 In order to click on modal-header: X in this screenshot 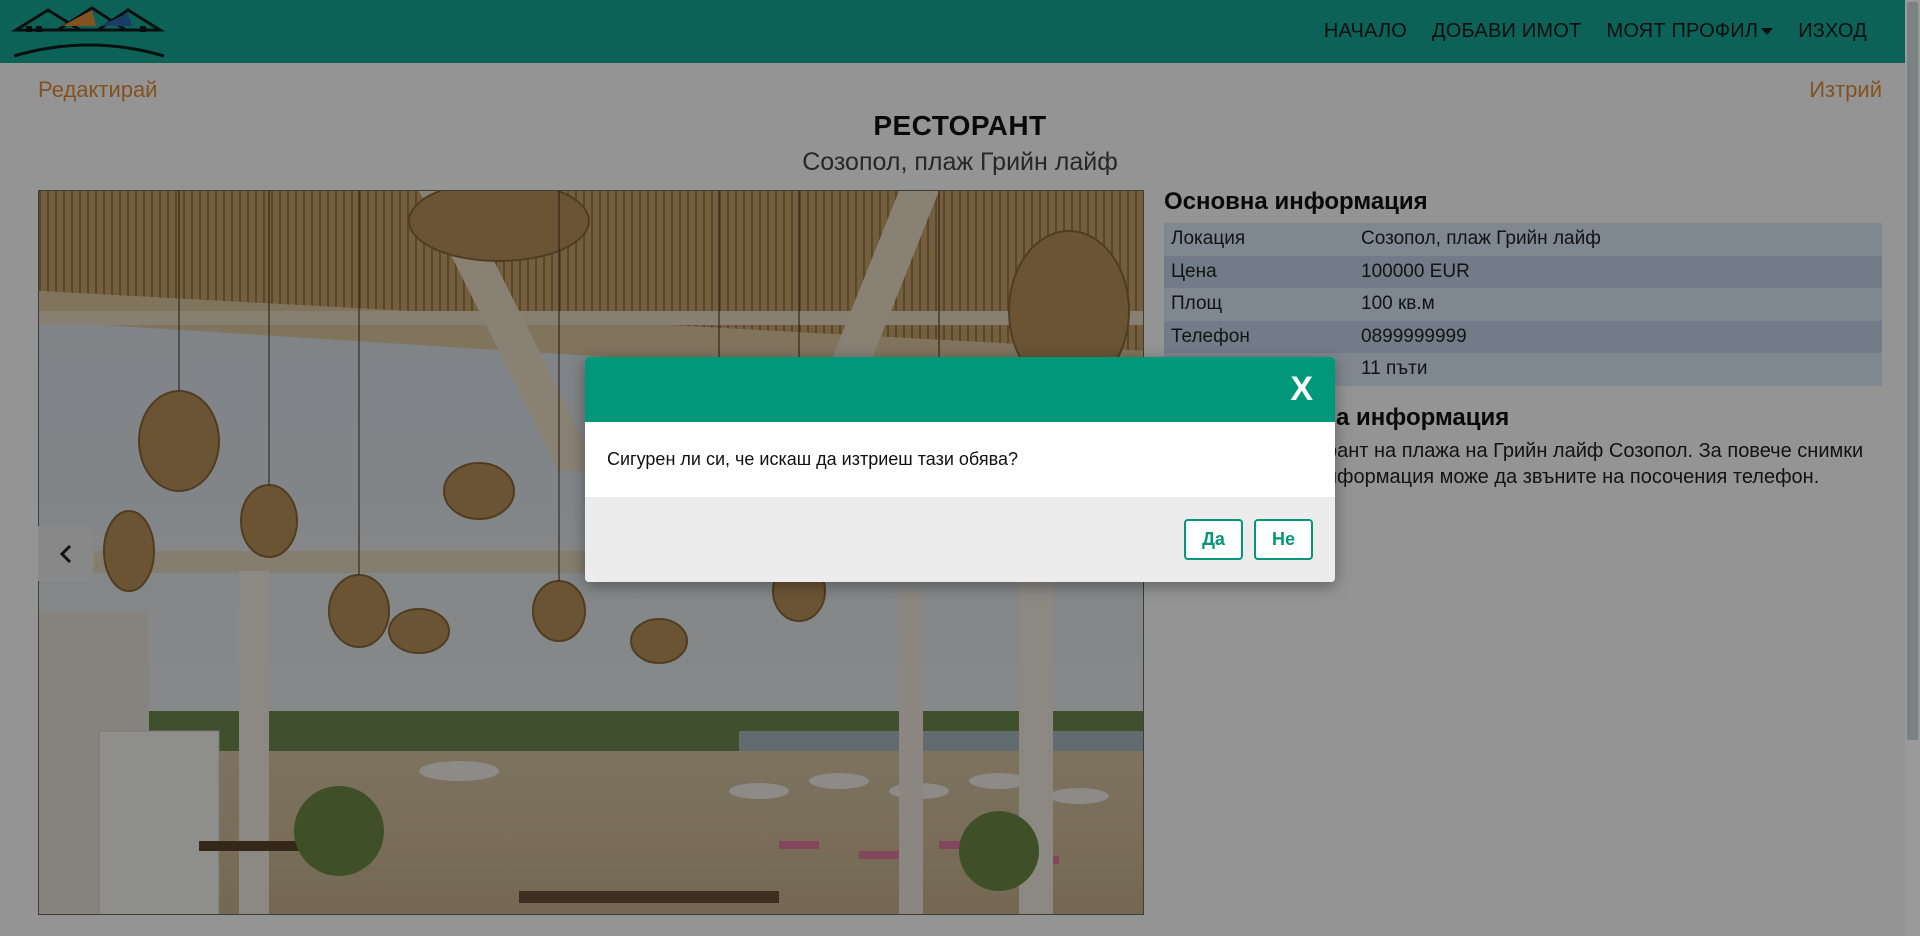, I will do `click(960, 389)`.